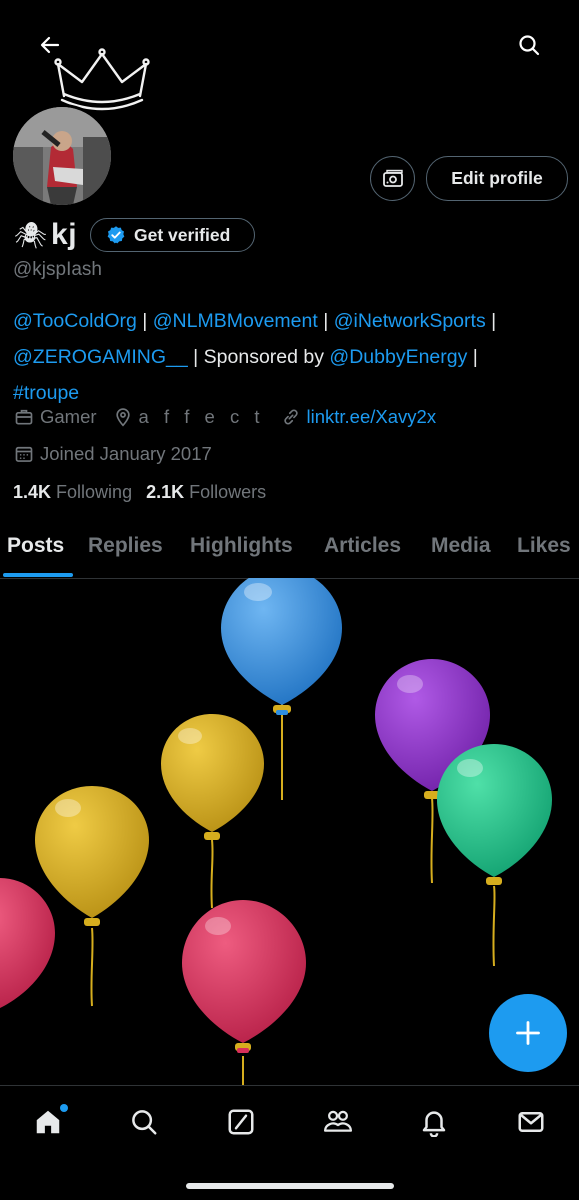  I want to click on search-button, so click(529, 45).